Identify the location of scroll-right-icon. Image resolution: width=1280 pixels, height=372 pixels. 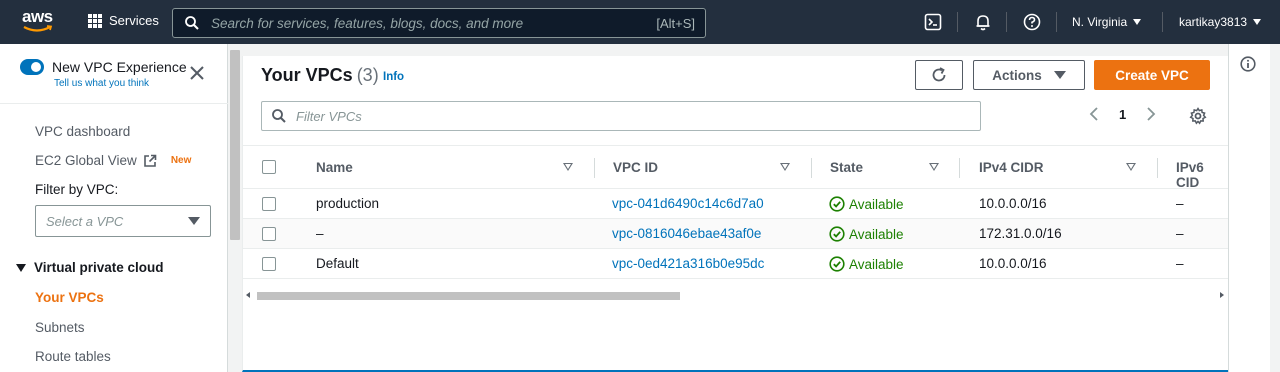
(1222, 295).